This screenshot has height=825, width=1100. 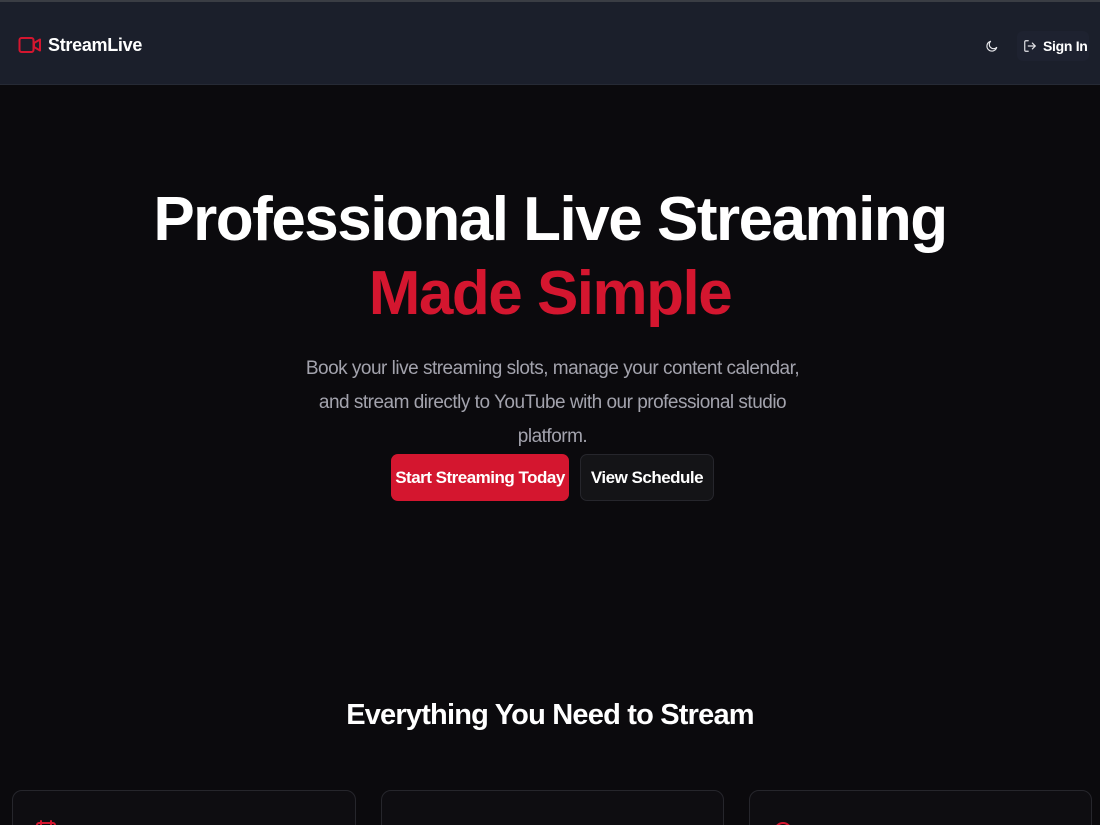 I want to click on top-navbar: StreamLive Sign In, so click(x=550, y=42).